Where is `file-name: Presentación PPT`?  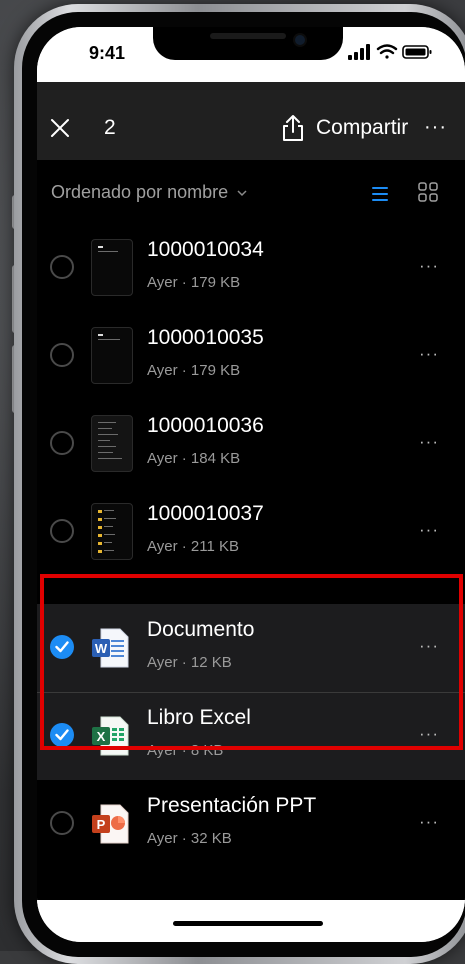
file-name: Presentación PPT is located at coordinates (232, 805).